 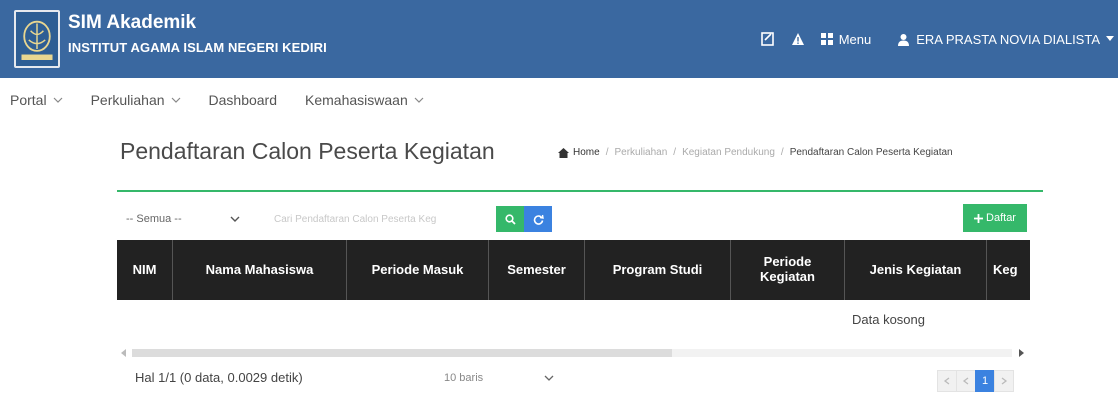 I want to click on pagination: 1, so click(x=975, y=381).